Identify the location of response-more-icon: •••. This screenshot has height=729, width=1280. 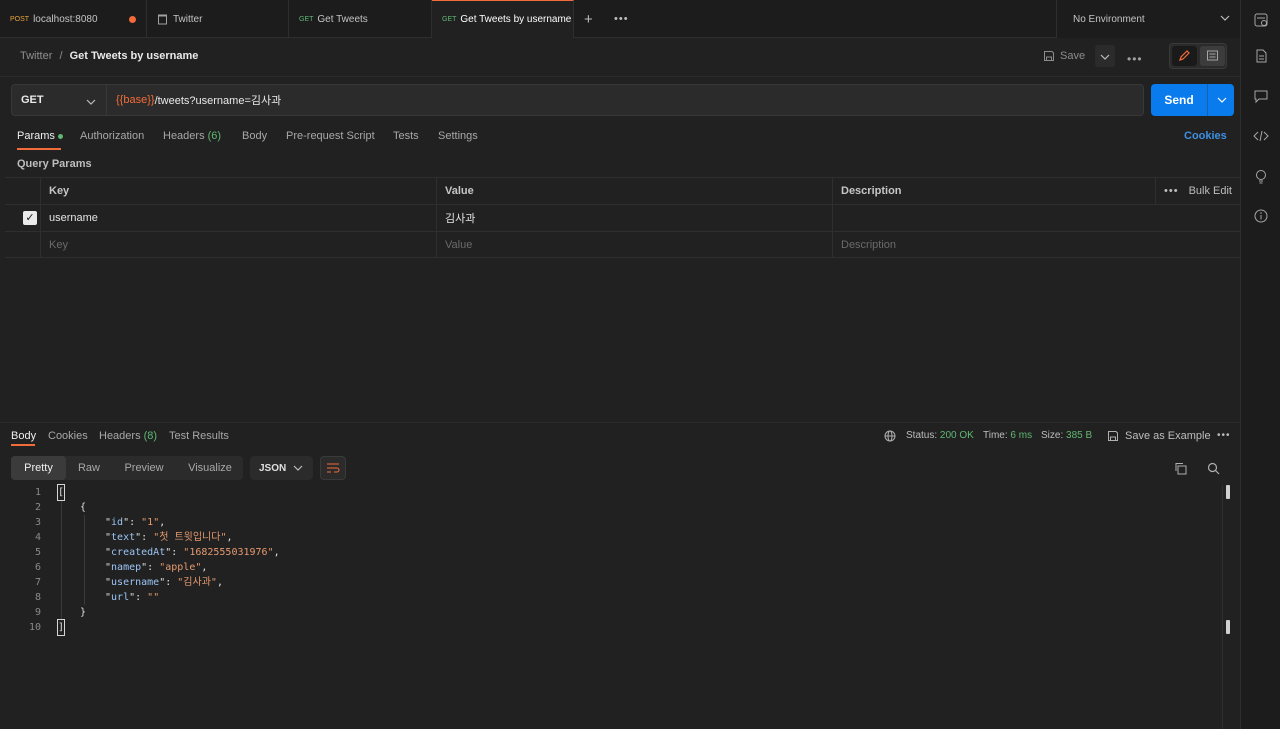
(1224, 435).